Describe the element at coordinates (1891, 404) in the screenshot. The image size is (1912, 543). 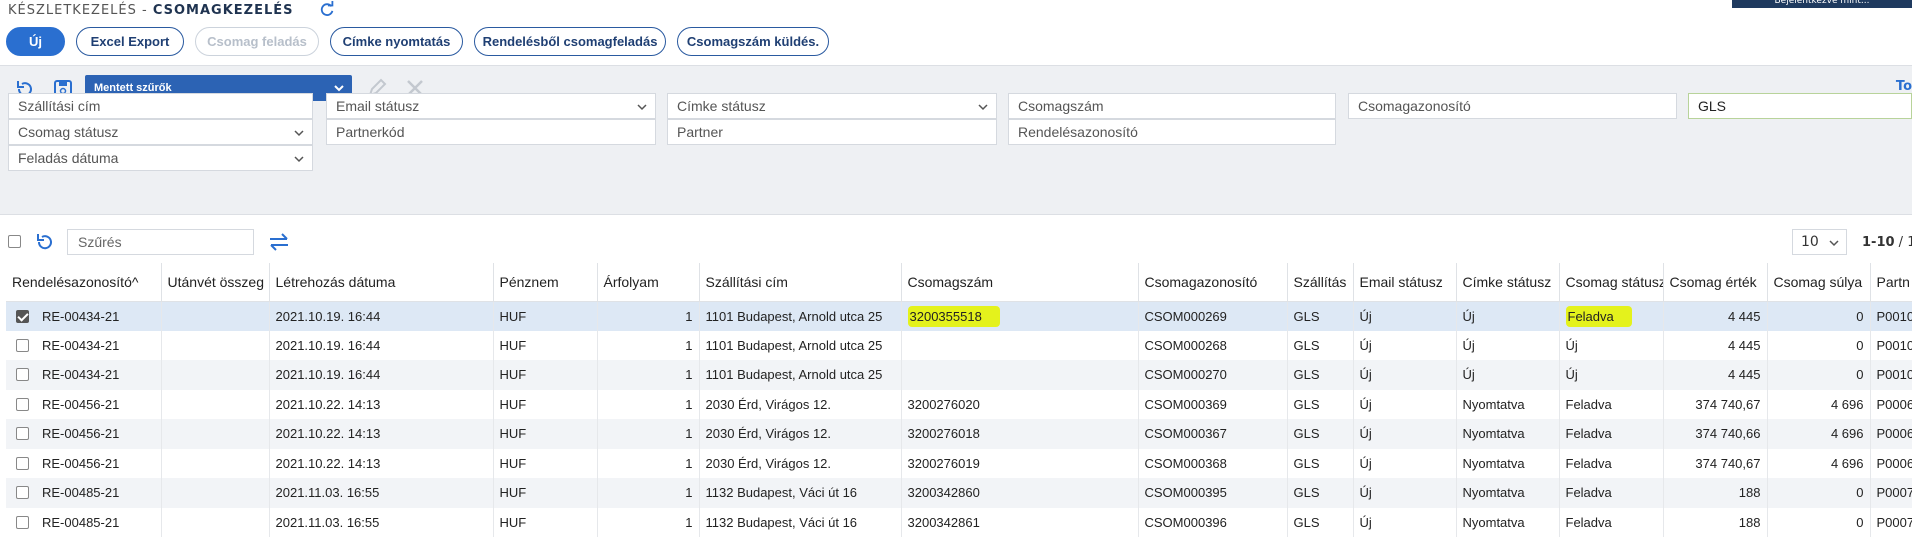
I see `table-cell: P0006` at that location.